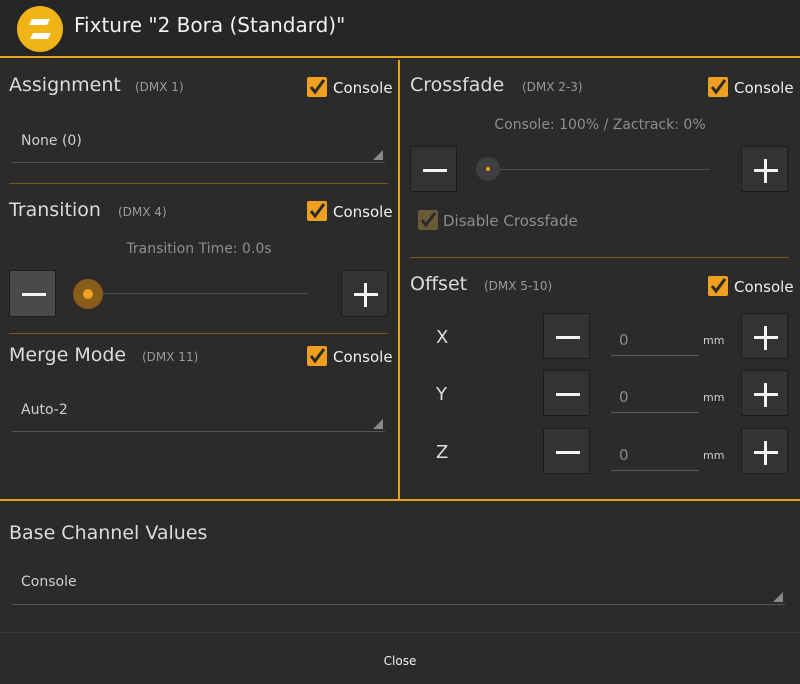 This screenshot has width=800, height=684. I want to click on merge-mode-dmx: (DMX 11), so click(170, 357).